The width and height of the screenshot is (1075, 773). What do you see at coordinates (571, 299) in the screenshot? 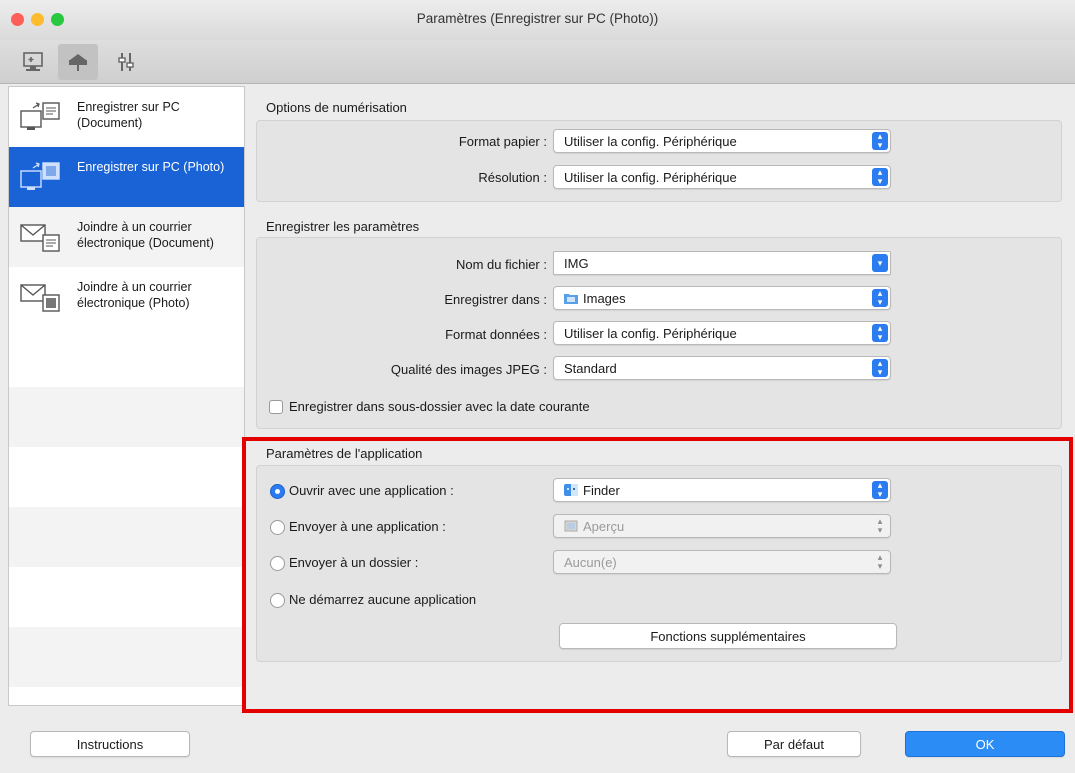
I see `folder-icon` at bounding box center [571, 299].